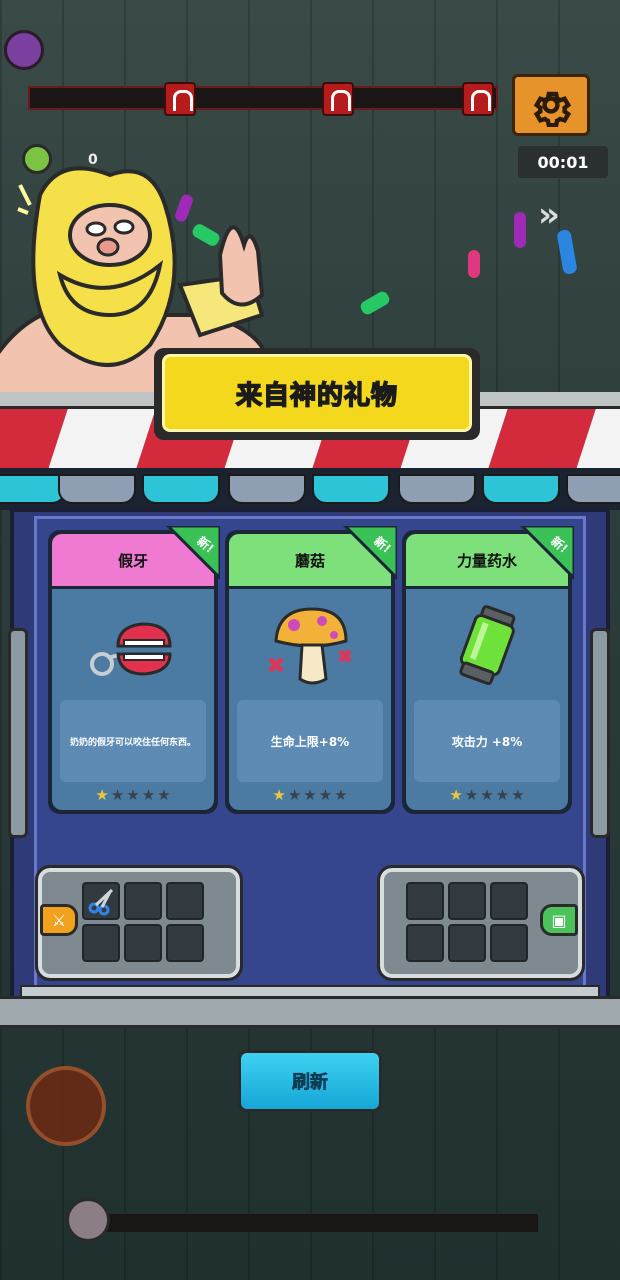  Describe the element at coordinates (563, 162) in the screenshot. I see `game-timer: 00:01` at that location.